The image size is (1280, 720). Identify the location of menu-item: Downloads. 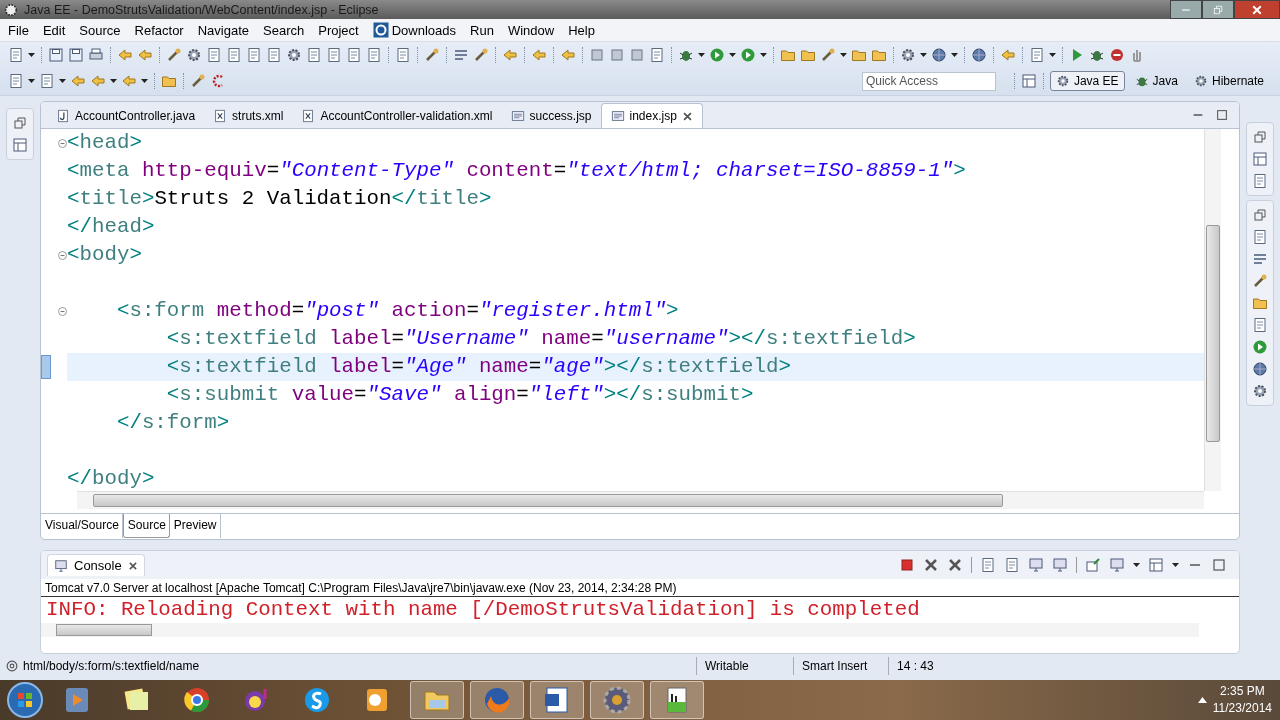
(414, 30).